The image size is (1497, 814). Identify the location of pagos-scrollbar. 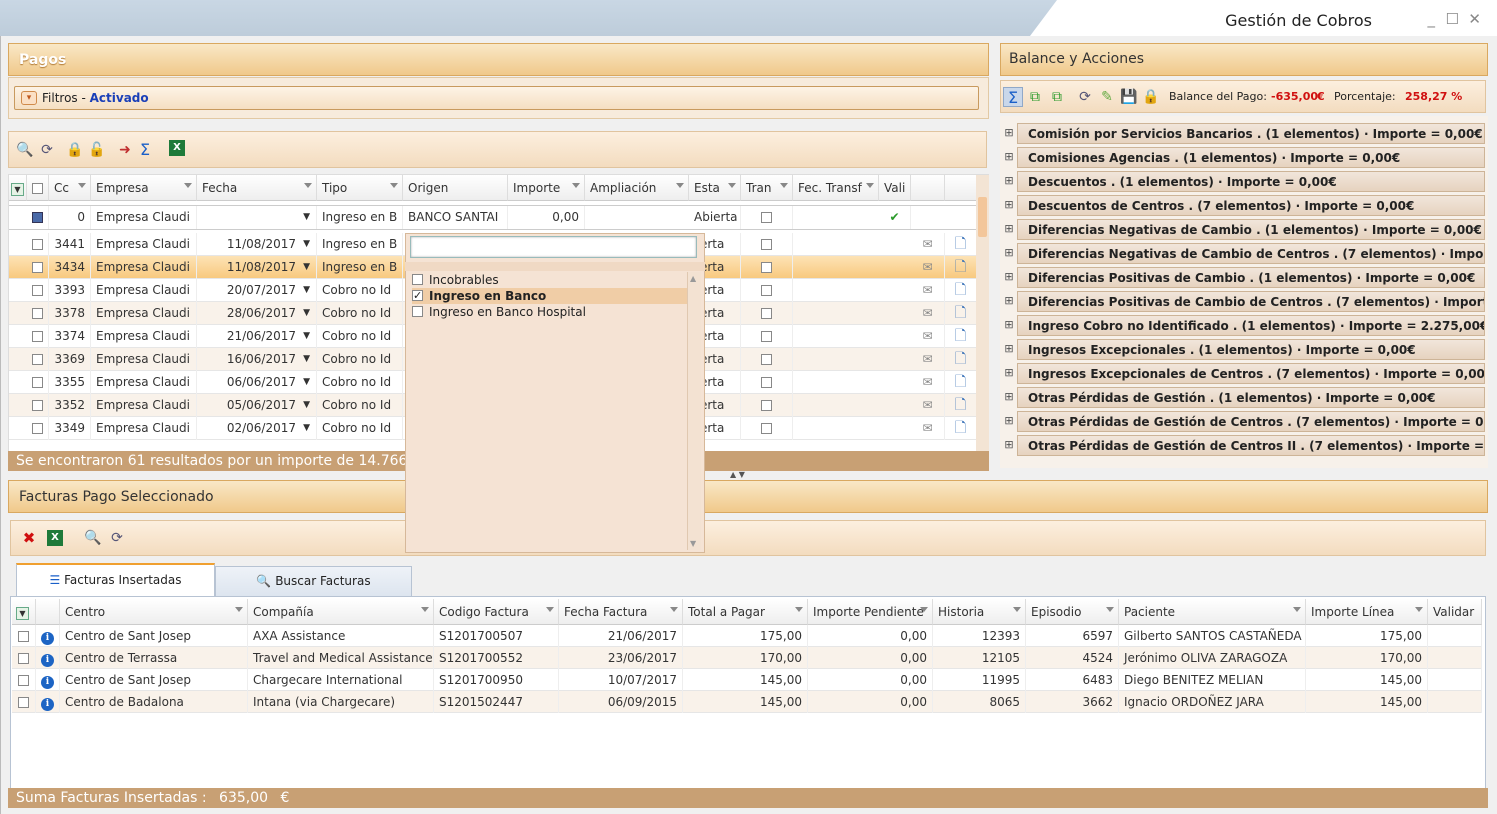
(982, 313).